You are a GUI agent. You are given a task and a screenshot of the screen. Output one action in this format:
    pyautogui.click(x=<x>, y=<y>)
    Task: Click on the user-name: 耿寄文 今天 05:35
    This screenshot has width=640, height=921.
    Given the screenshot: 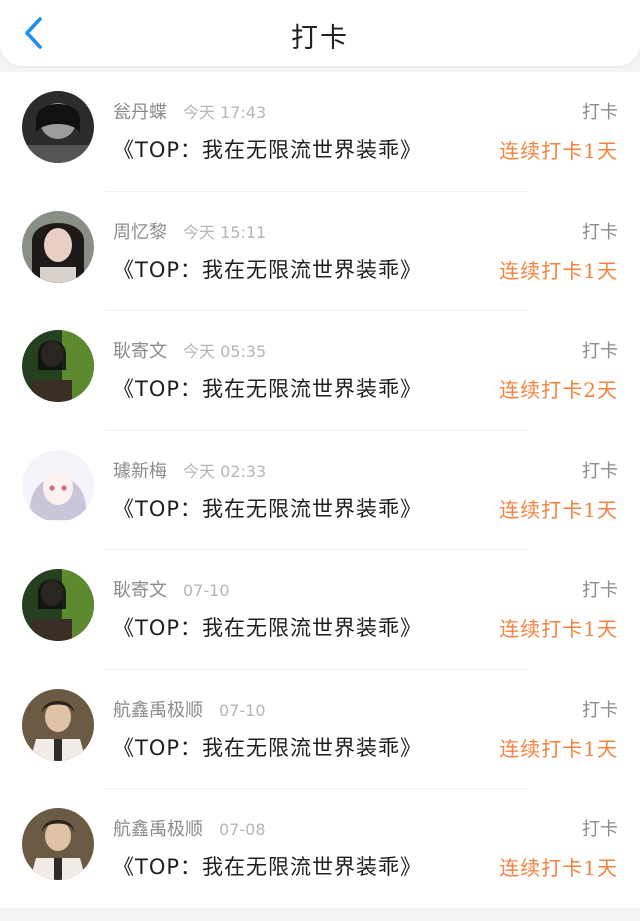 What is the action you would take?
    pyautogui.click(x=190, y=351)
    